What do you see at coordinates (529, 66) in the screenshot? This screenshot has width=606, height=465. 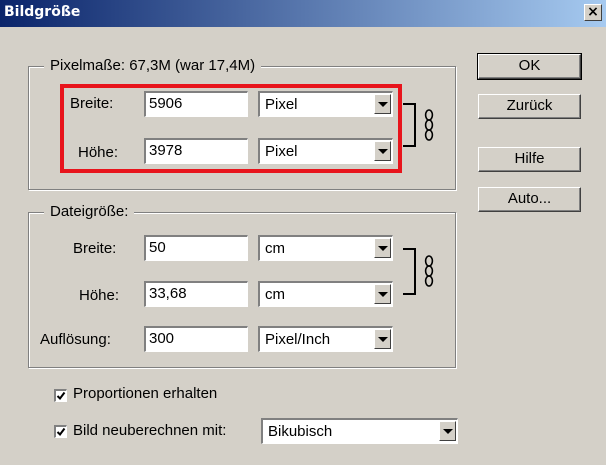 I see `ok-button: OK` at bounding box center [529, 66].